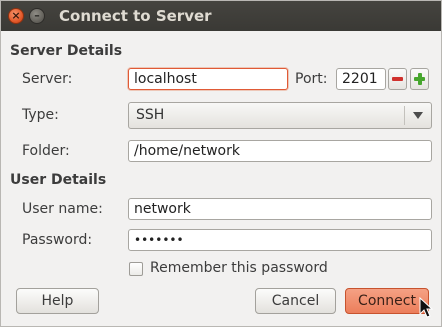 This screenshot has height=327, width=442. I want to click on port-increase-button, so click(419, 79).